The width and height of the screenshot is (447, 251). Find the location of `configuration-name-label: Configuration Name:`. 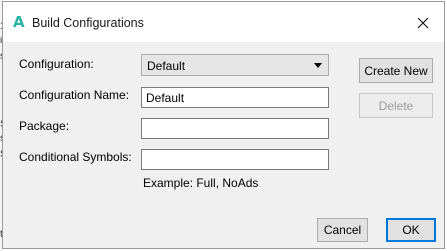

configuration-name-label: Configuration Name: is located at coordinates (74, 95).